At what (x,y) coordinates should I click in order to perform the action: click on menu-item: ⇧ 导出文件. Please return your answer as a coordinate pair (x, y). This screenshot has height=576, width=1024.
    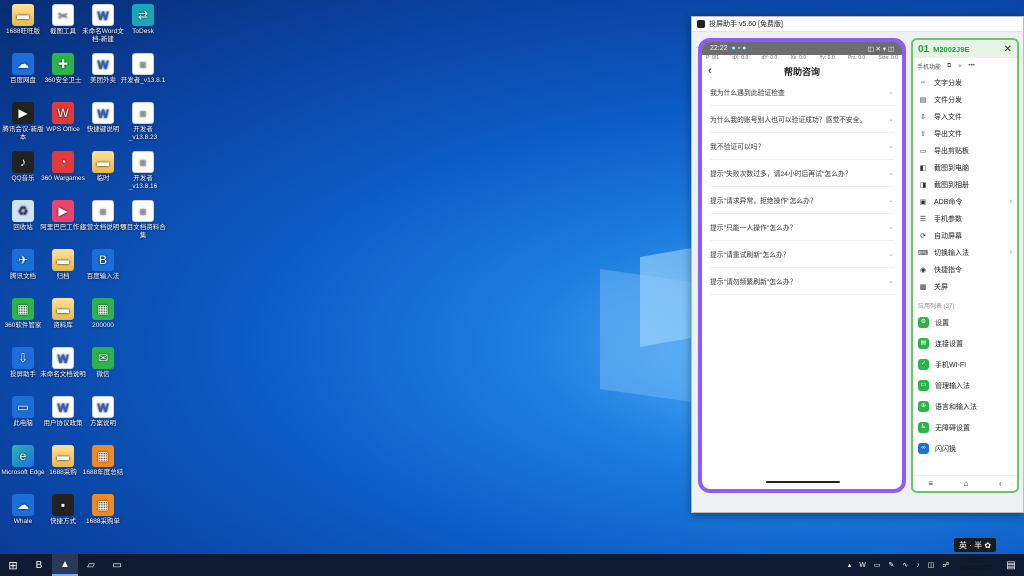
    Looking at the image, I should click on (965, 133).